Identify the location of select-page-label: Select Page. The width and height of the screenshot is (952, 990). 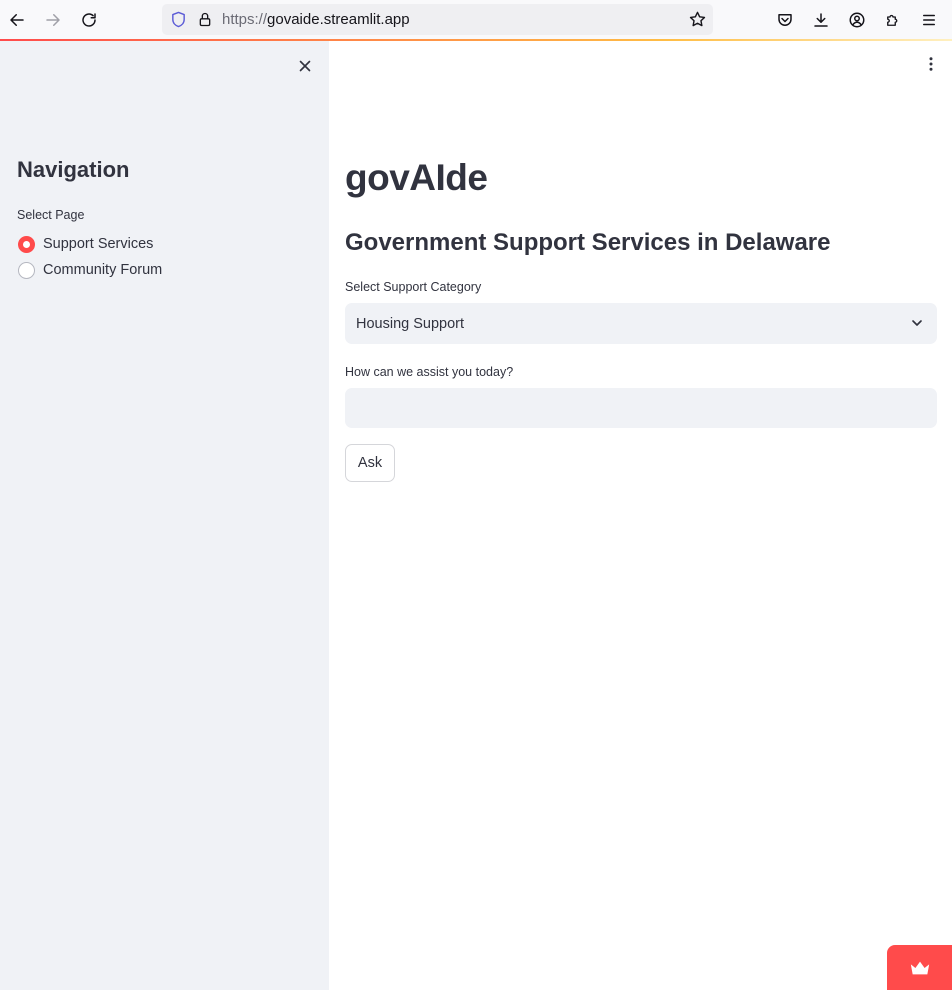
(51, 215).